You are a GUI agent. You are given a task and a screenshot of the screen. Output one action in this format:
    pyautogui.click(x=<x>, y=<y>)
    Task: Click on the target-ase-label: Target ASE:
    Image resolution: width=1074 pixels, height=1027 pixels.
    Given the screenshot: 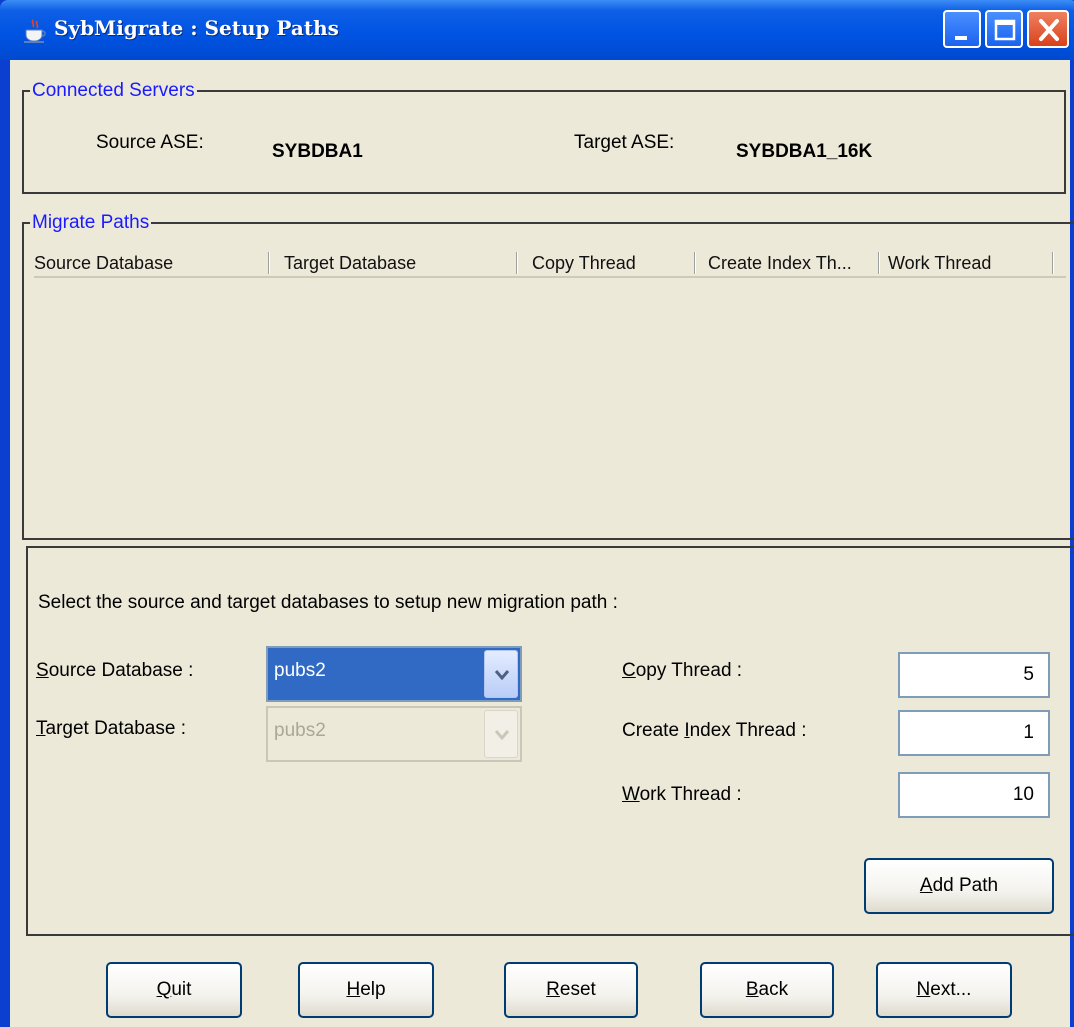 What is the action you would take?
    pyautogui.click(x=624, y=142)
    